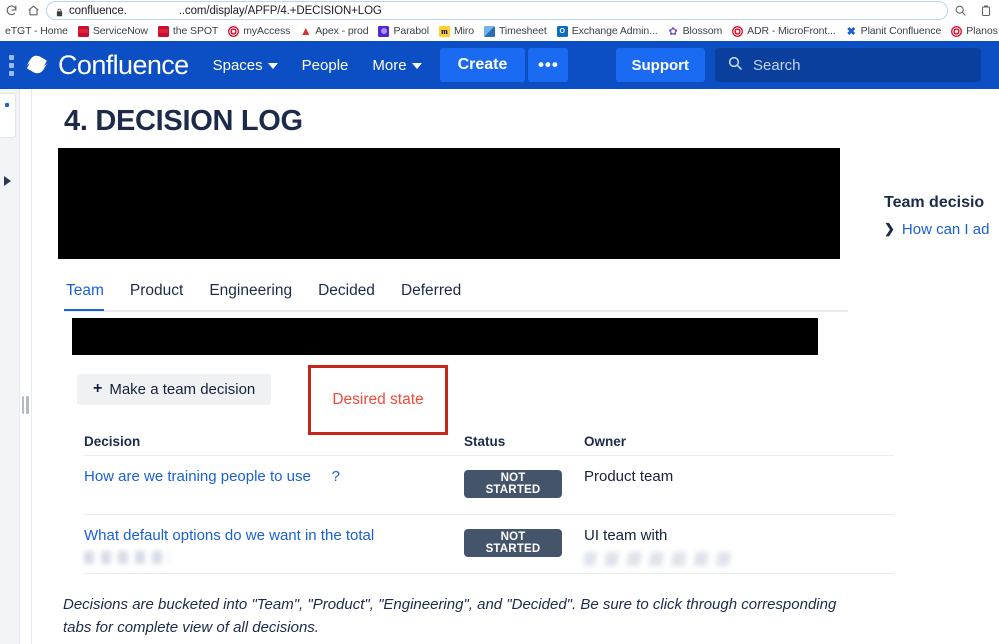 This screenshot has height=644, width=999. I want to click on tab-team: Team, so click(90, 294).